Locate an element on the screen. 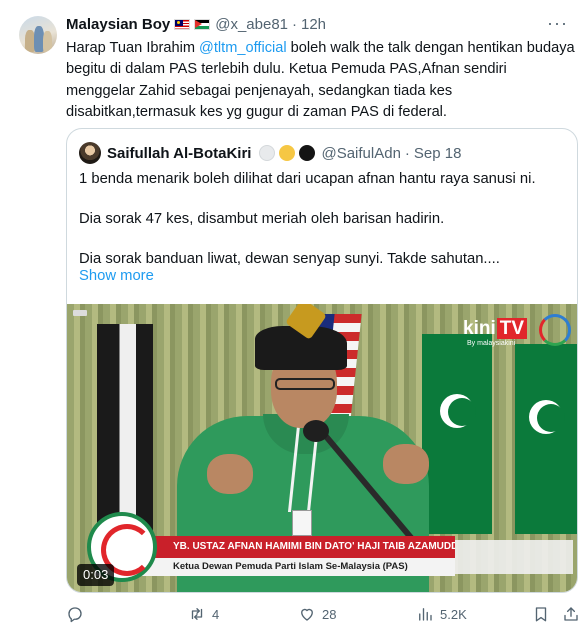 The width and height of the screenshot is (586, 632). channel-tag is located at coordinates (80, 313).